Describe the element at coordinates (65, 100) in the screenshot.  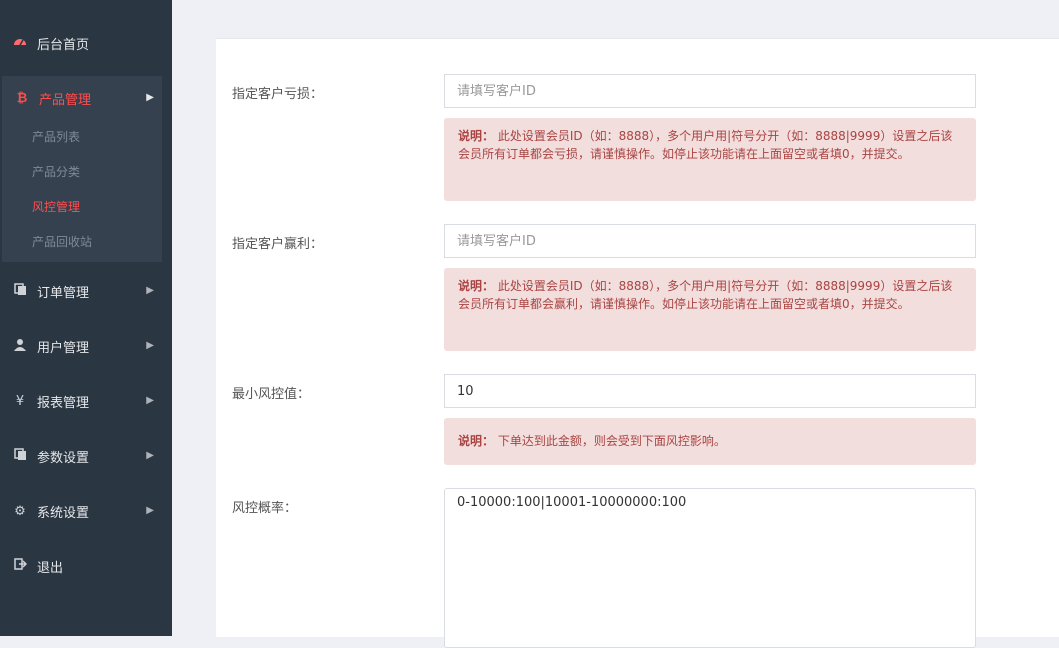
I see `sidebar-item-label: 产品管理` at that location.